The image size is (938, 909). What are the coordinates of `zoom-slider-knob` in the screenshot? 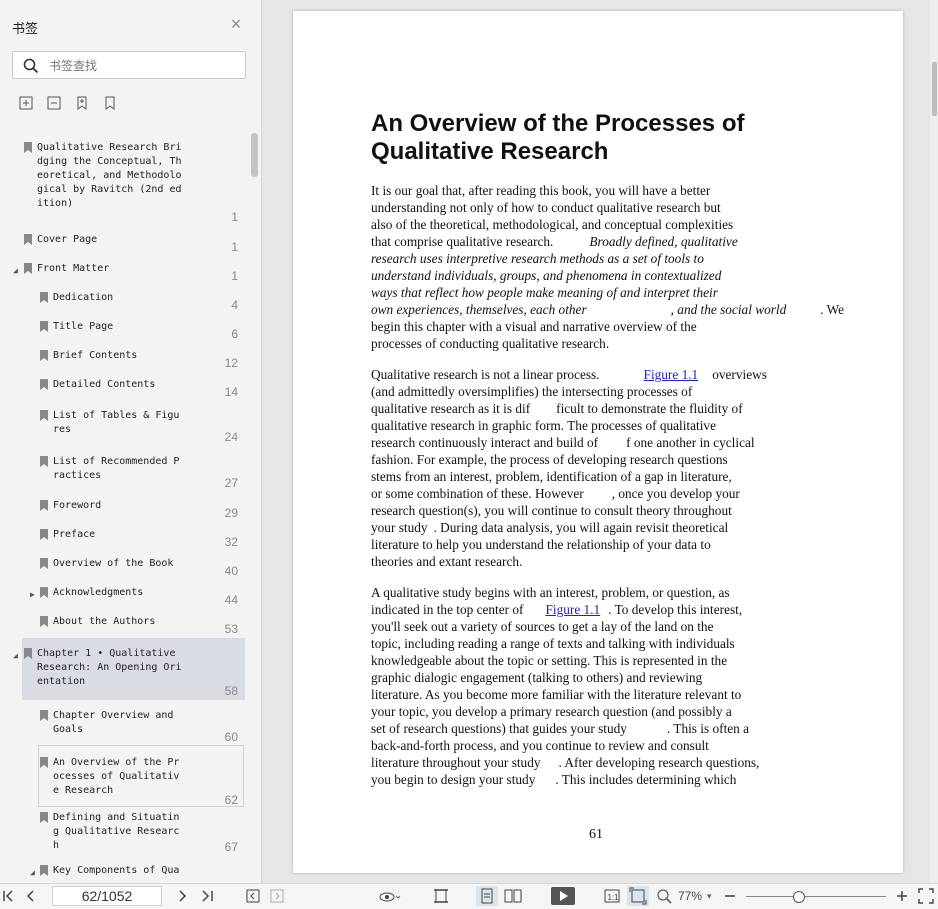 It's located at (799, 897).